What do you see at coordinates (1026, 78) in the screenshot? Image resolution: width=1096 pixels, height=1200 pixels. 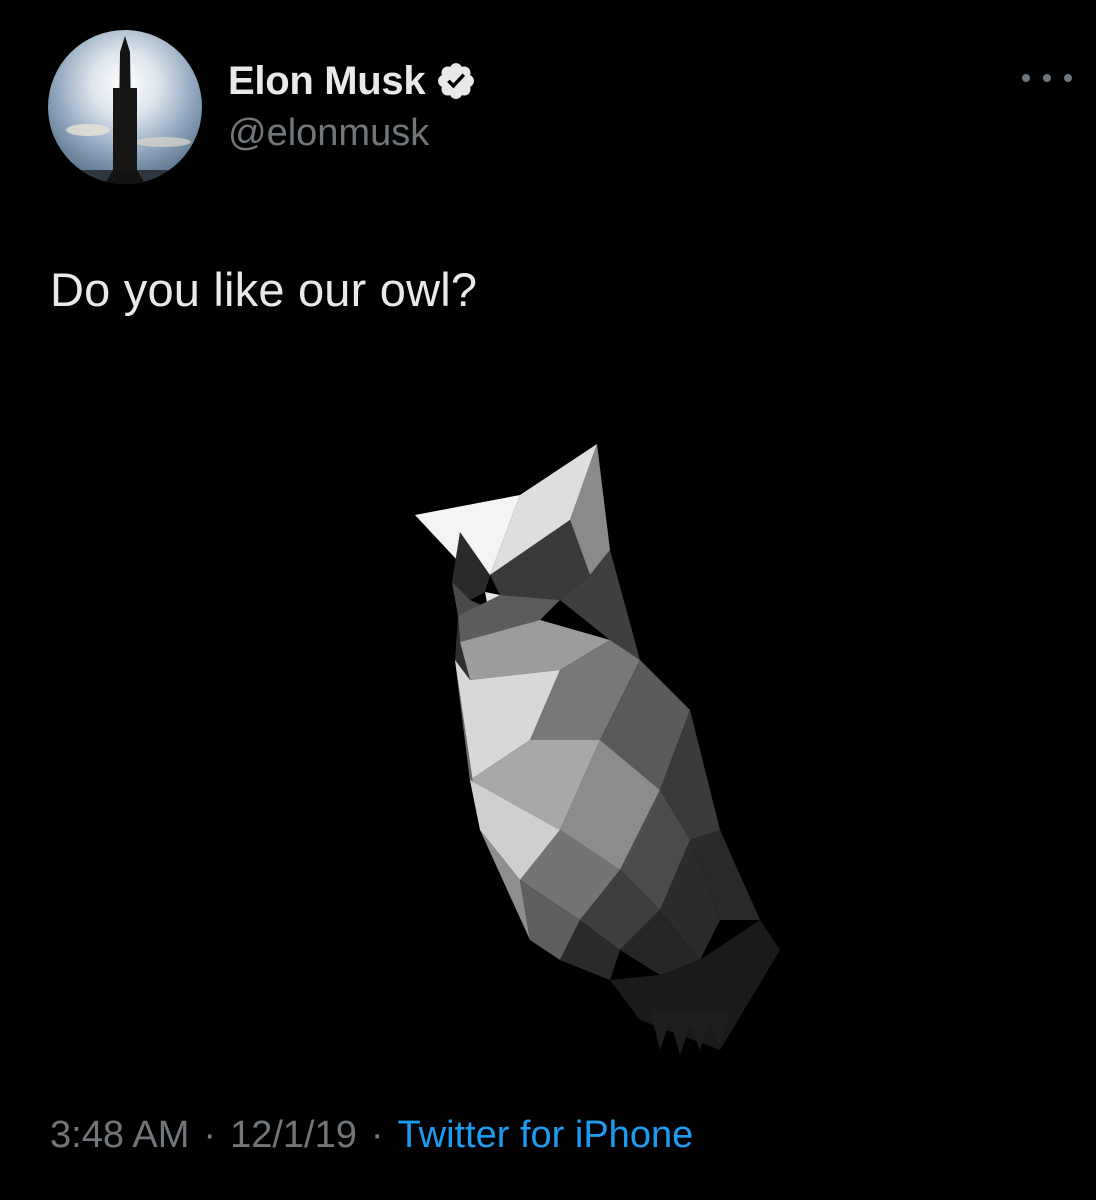 I see `more-horizontal-icon` at bounding box center [1026, 78].